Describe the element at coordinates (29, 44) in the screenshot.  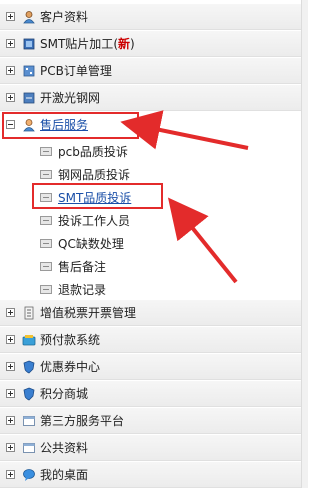
I see `chip-icon` at that location.